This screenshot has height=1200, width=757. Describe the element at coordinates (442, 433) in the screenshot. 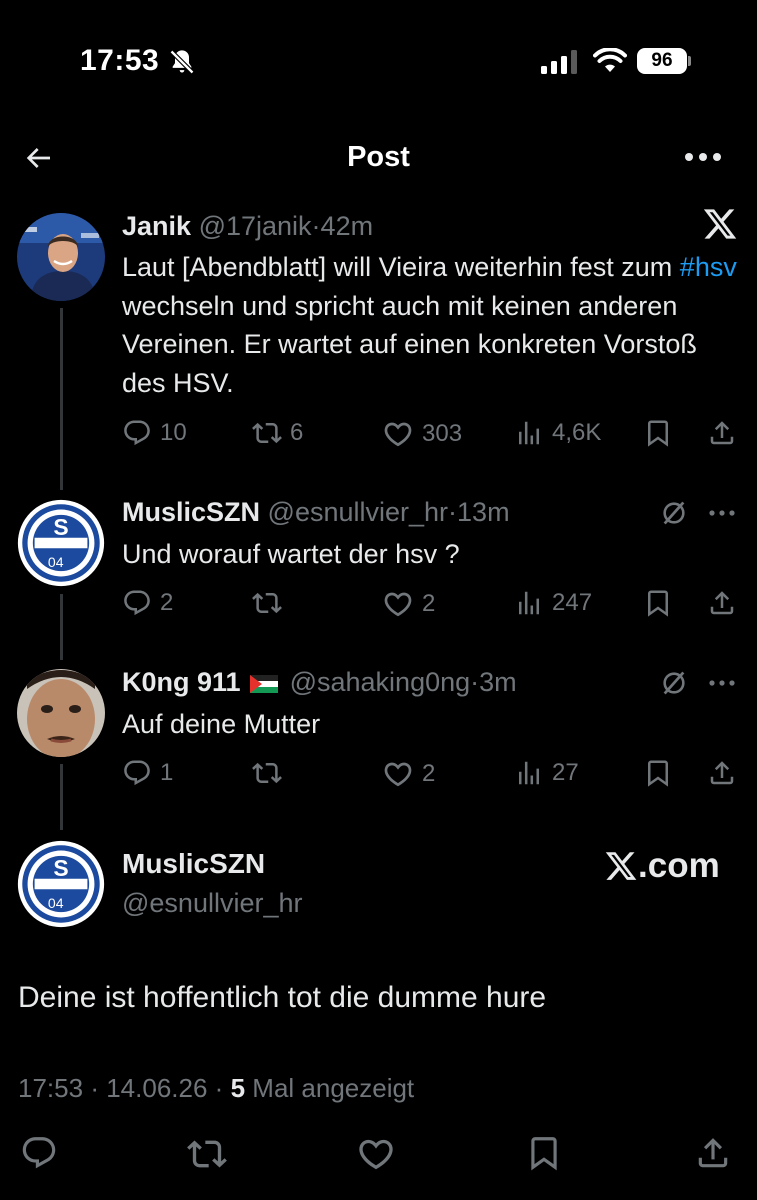

I see `like-count: 303` at that location.